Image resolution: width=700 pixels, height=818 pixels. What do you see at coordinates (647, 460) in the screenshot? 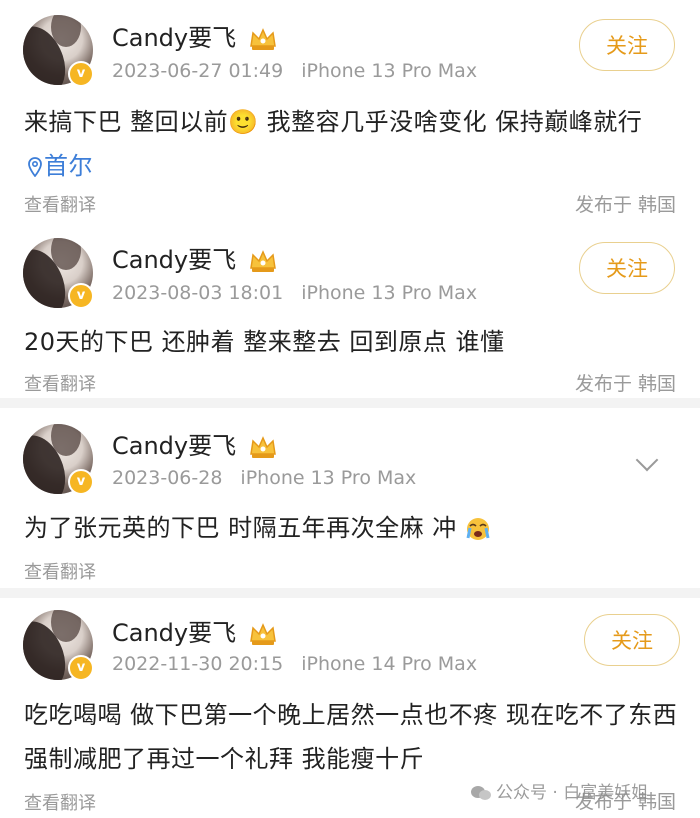
I see `chevron-down-icon` at bounding box center [647, 460].